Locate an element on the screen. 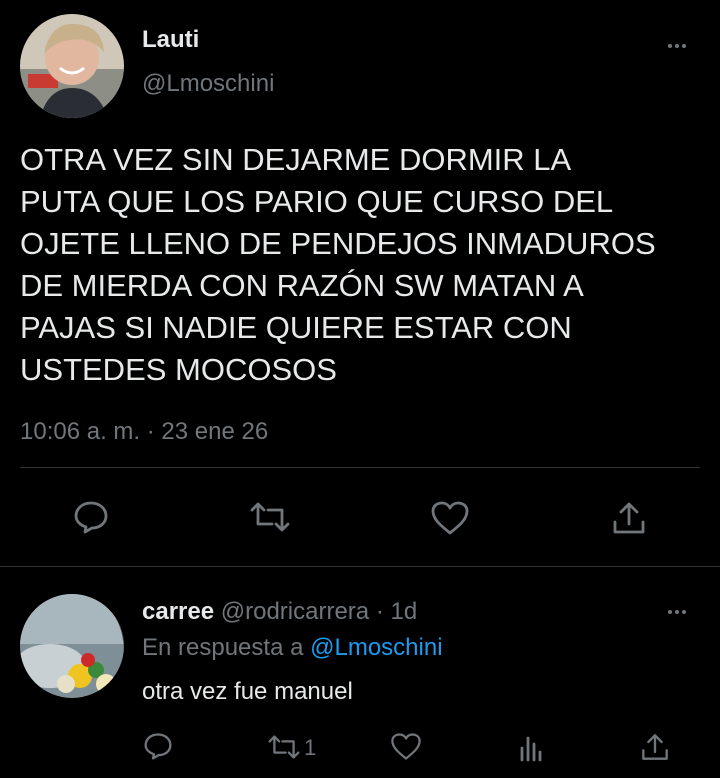 The width and height of the screenshot is (720, 778). reply-views-icon is located at coordinates (532, 748).